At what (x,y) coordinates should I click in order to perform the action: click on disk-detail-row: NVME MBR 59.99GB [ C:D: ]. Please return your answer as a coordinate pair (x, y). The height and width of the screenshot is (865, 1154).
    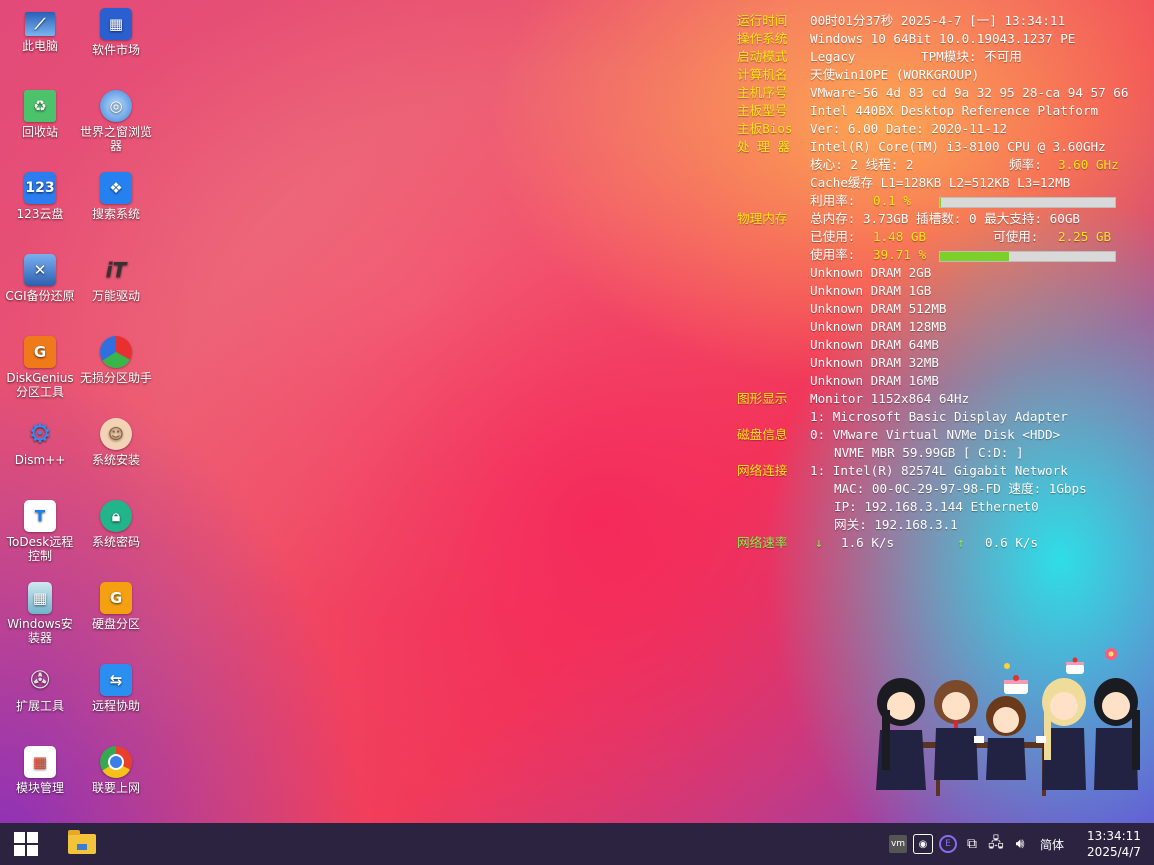
    Looking at the image, I should click on (943, 453).